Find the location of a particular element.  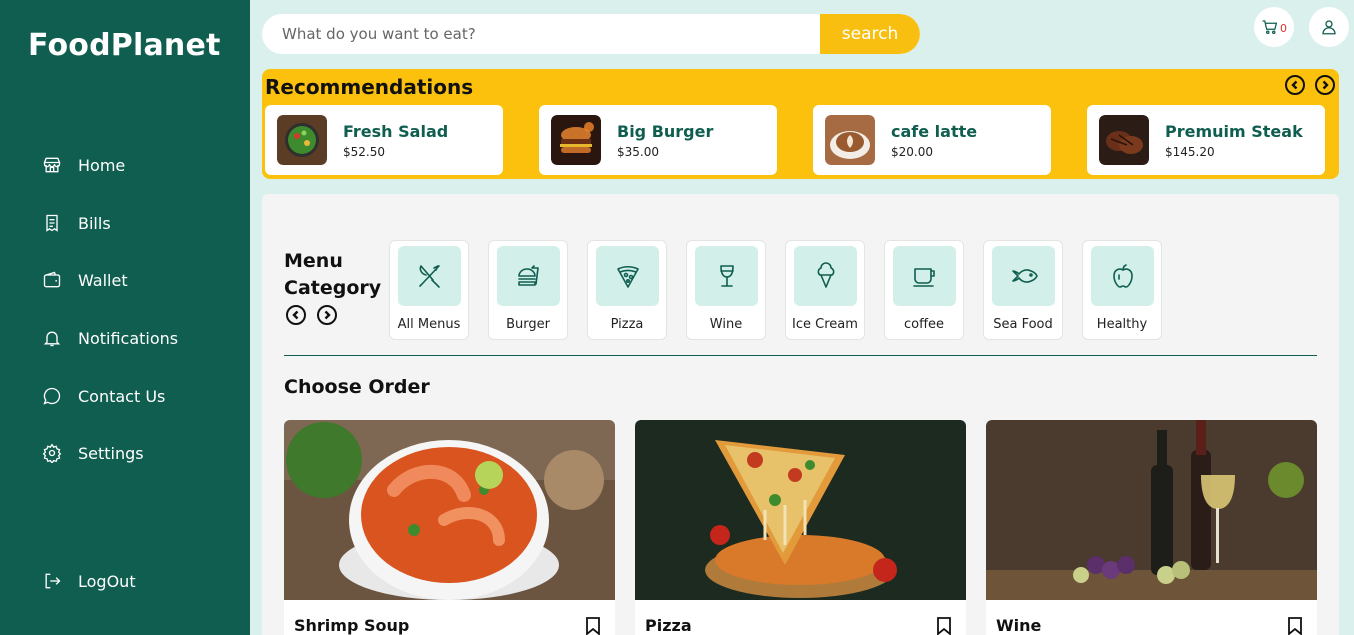

burger-icon is located at coordinates (528, 275).